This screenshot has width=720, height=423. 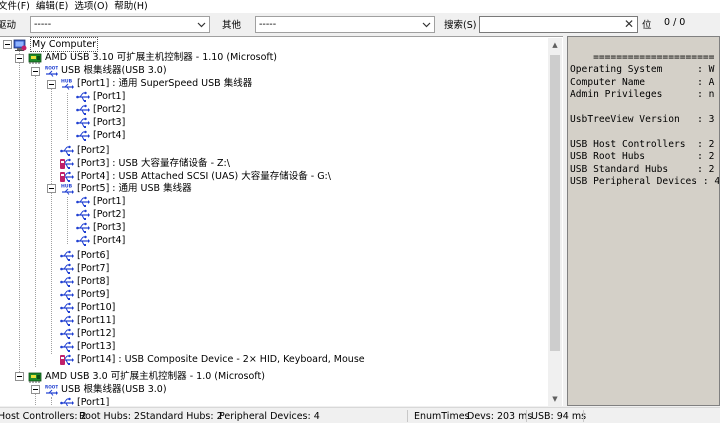 What do you see at coordinates (500, 416) in the screenshot?
I see `status-devs-time: Devs: 203 ms` at bounding box center [500, 416].